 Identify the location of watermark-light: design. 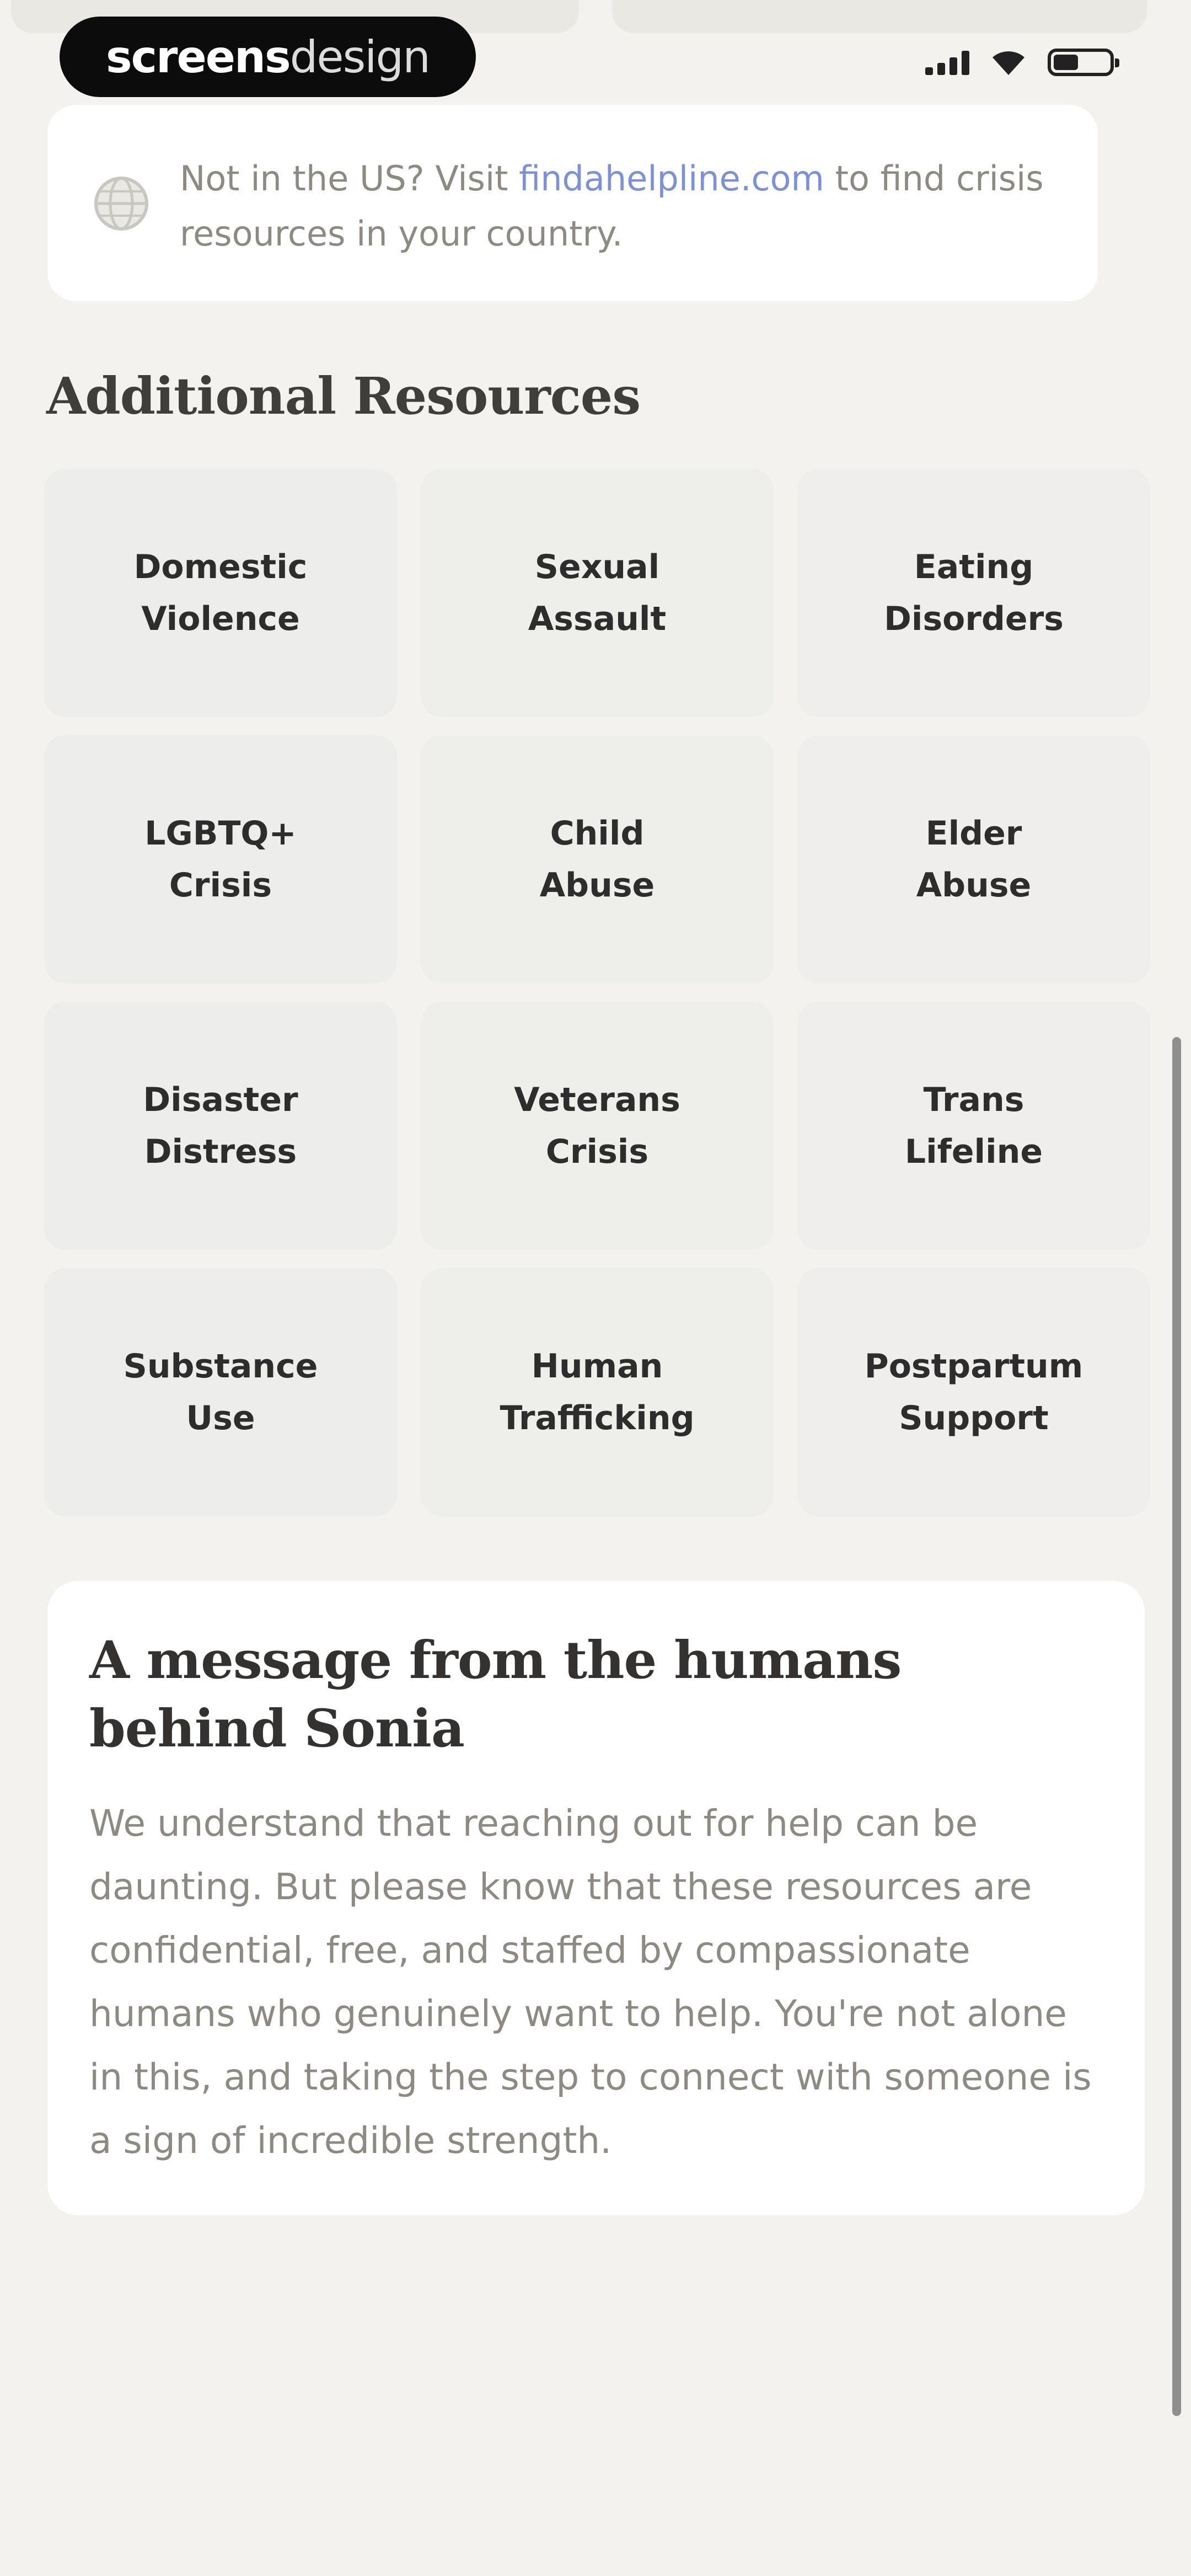
(360, 57).